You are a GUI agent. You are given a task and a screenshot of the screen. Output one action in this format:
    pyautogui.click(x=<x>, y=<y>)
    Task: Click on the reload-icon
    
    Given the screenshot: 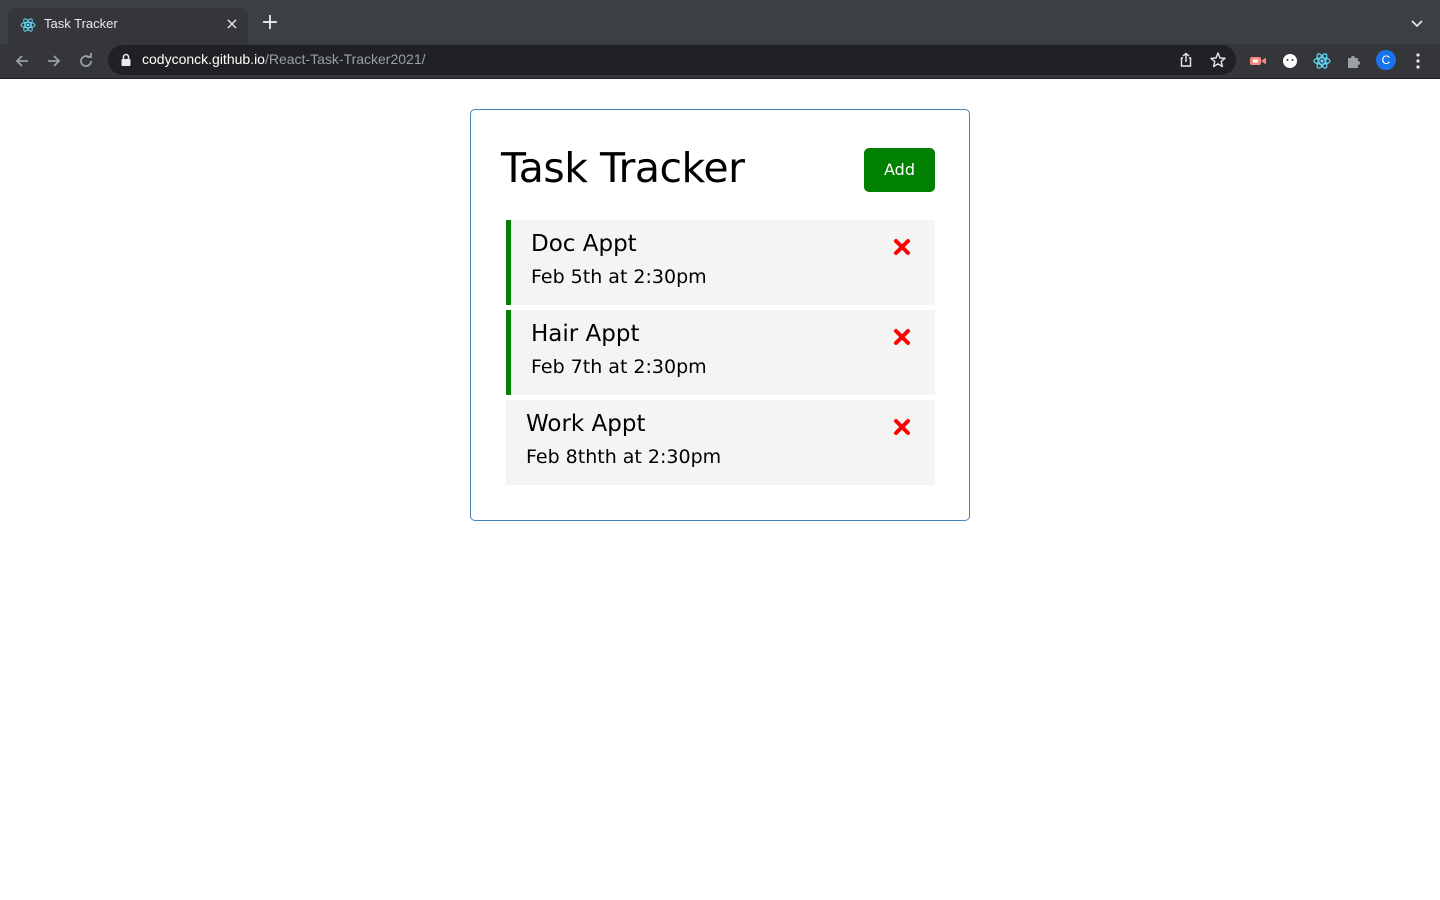 What is the action you would take?
    pyautogui.click(x=86, y=61)
    